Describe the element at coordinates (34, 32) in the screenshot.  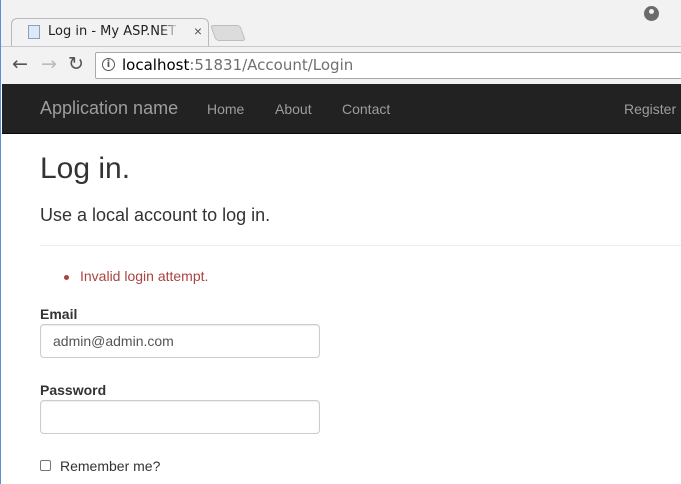
I see `page-icon` at that location.